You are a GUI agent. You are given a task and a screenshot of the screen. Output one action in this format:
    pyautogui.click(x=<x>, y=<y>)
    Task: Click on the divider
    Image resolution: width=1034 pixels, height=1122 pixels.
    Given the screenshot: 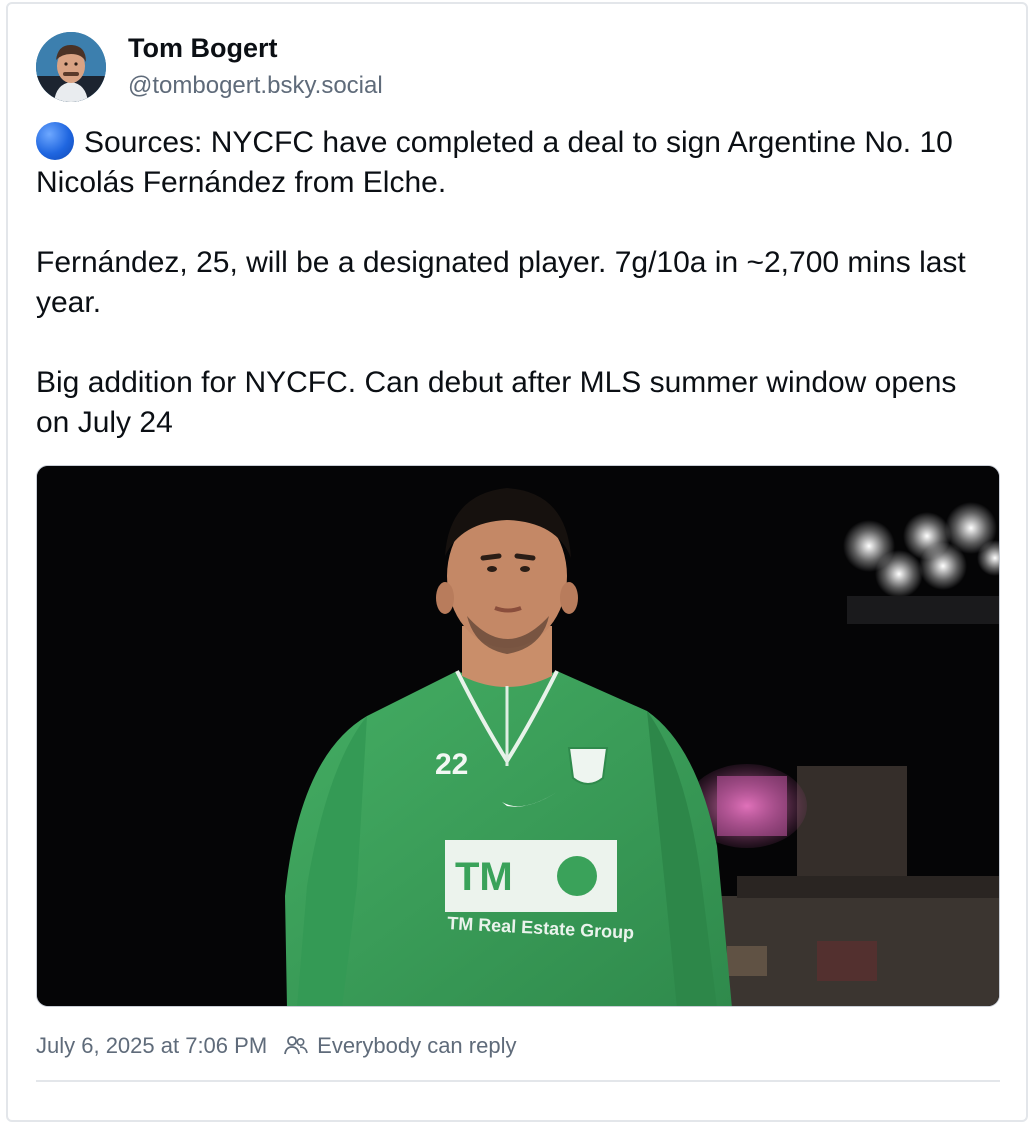 What is the action you would take?
    pyautogui.click(x=518, y=1081)
    